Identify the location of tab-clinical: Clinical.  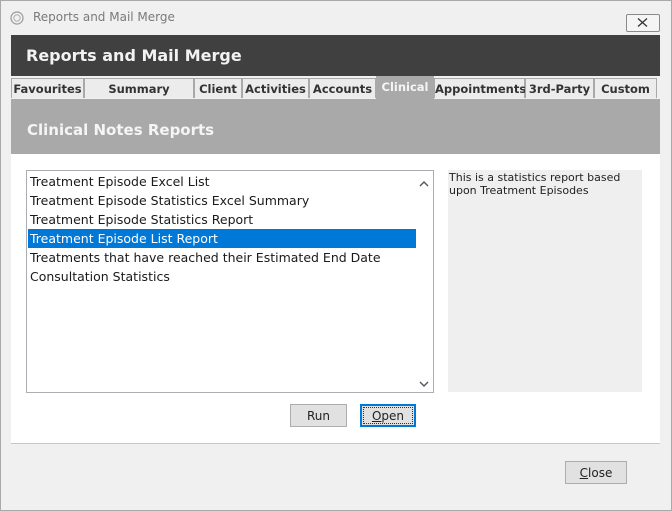
(405, 87).